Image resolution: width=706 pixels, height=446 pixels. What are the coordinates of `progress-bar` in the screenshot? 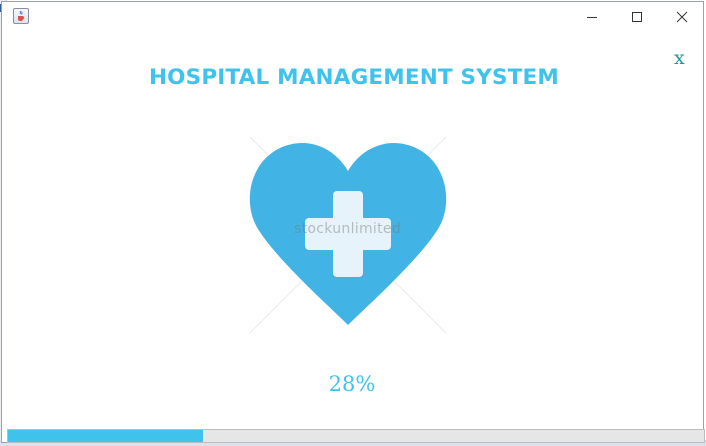 It's located at (356, 436).